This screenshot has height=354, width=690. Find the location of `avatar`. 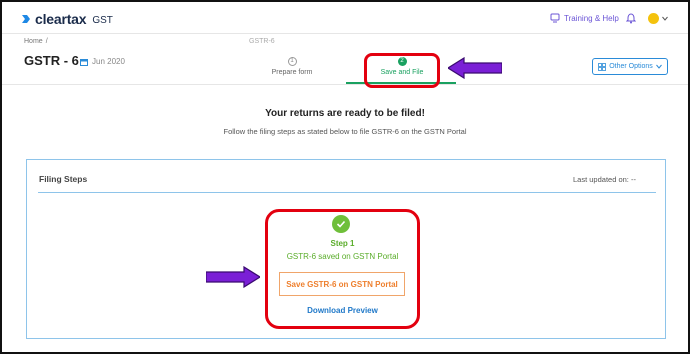

avatar is located at coordinates (653, 18).